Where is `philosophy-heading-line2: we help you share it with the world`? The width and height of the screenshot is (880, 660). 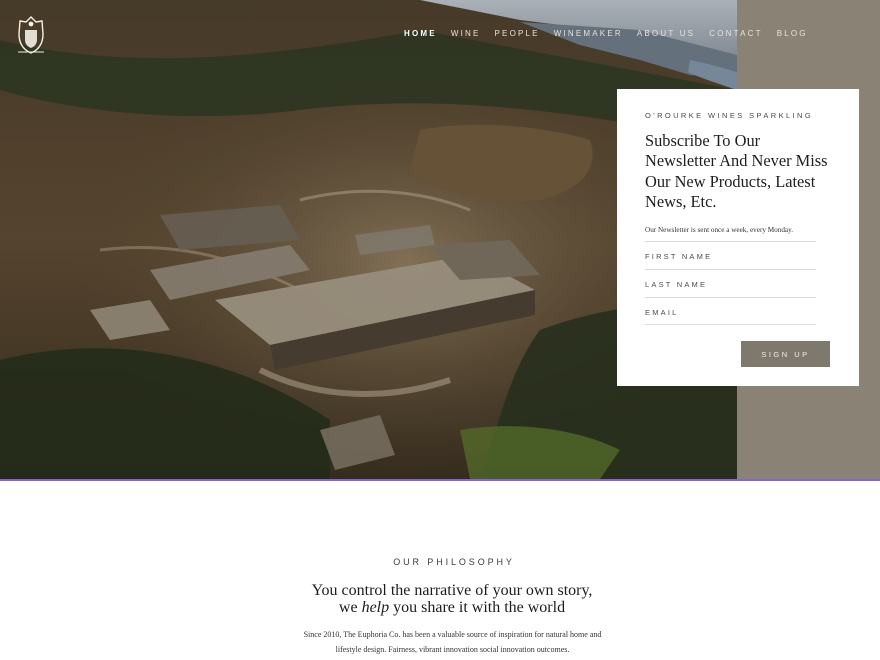 philosophy-heading-line2: we help you share it with the world is located at coordinates (440, 607).